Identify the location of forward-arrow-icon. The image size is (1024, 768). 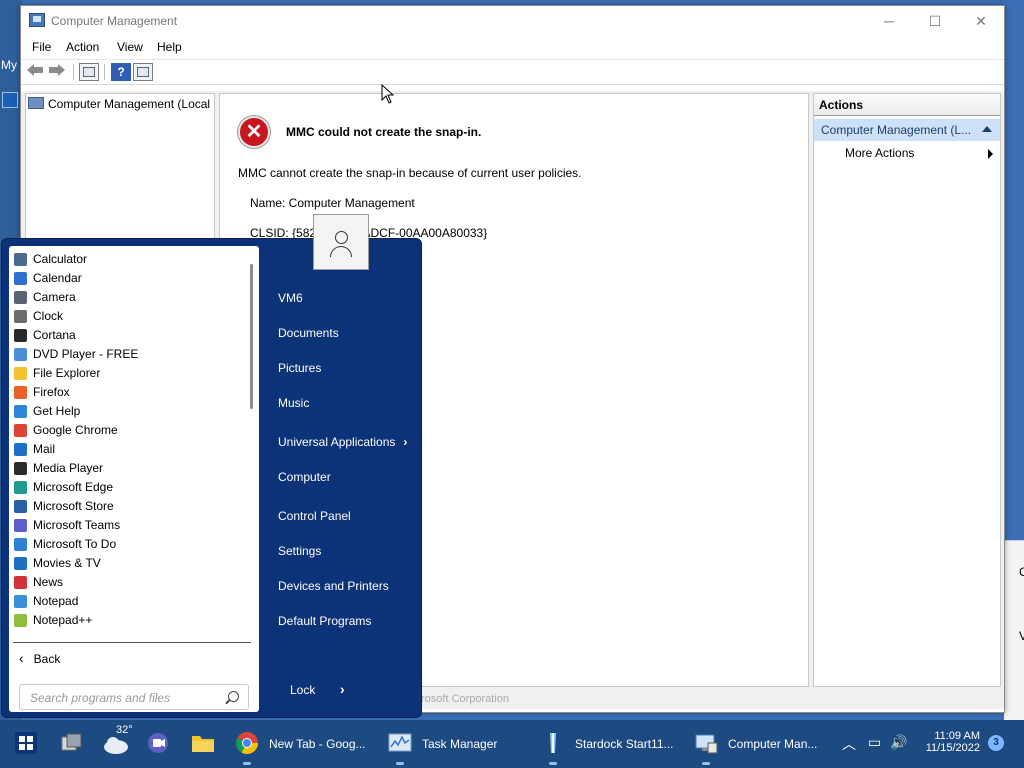
(57, 72).